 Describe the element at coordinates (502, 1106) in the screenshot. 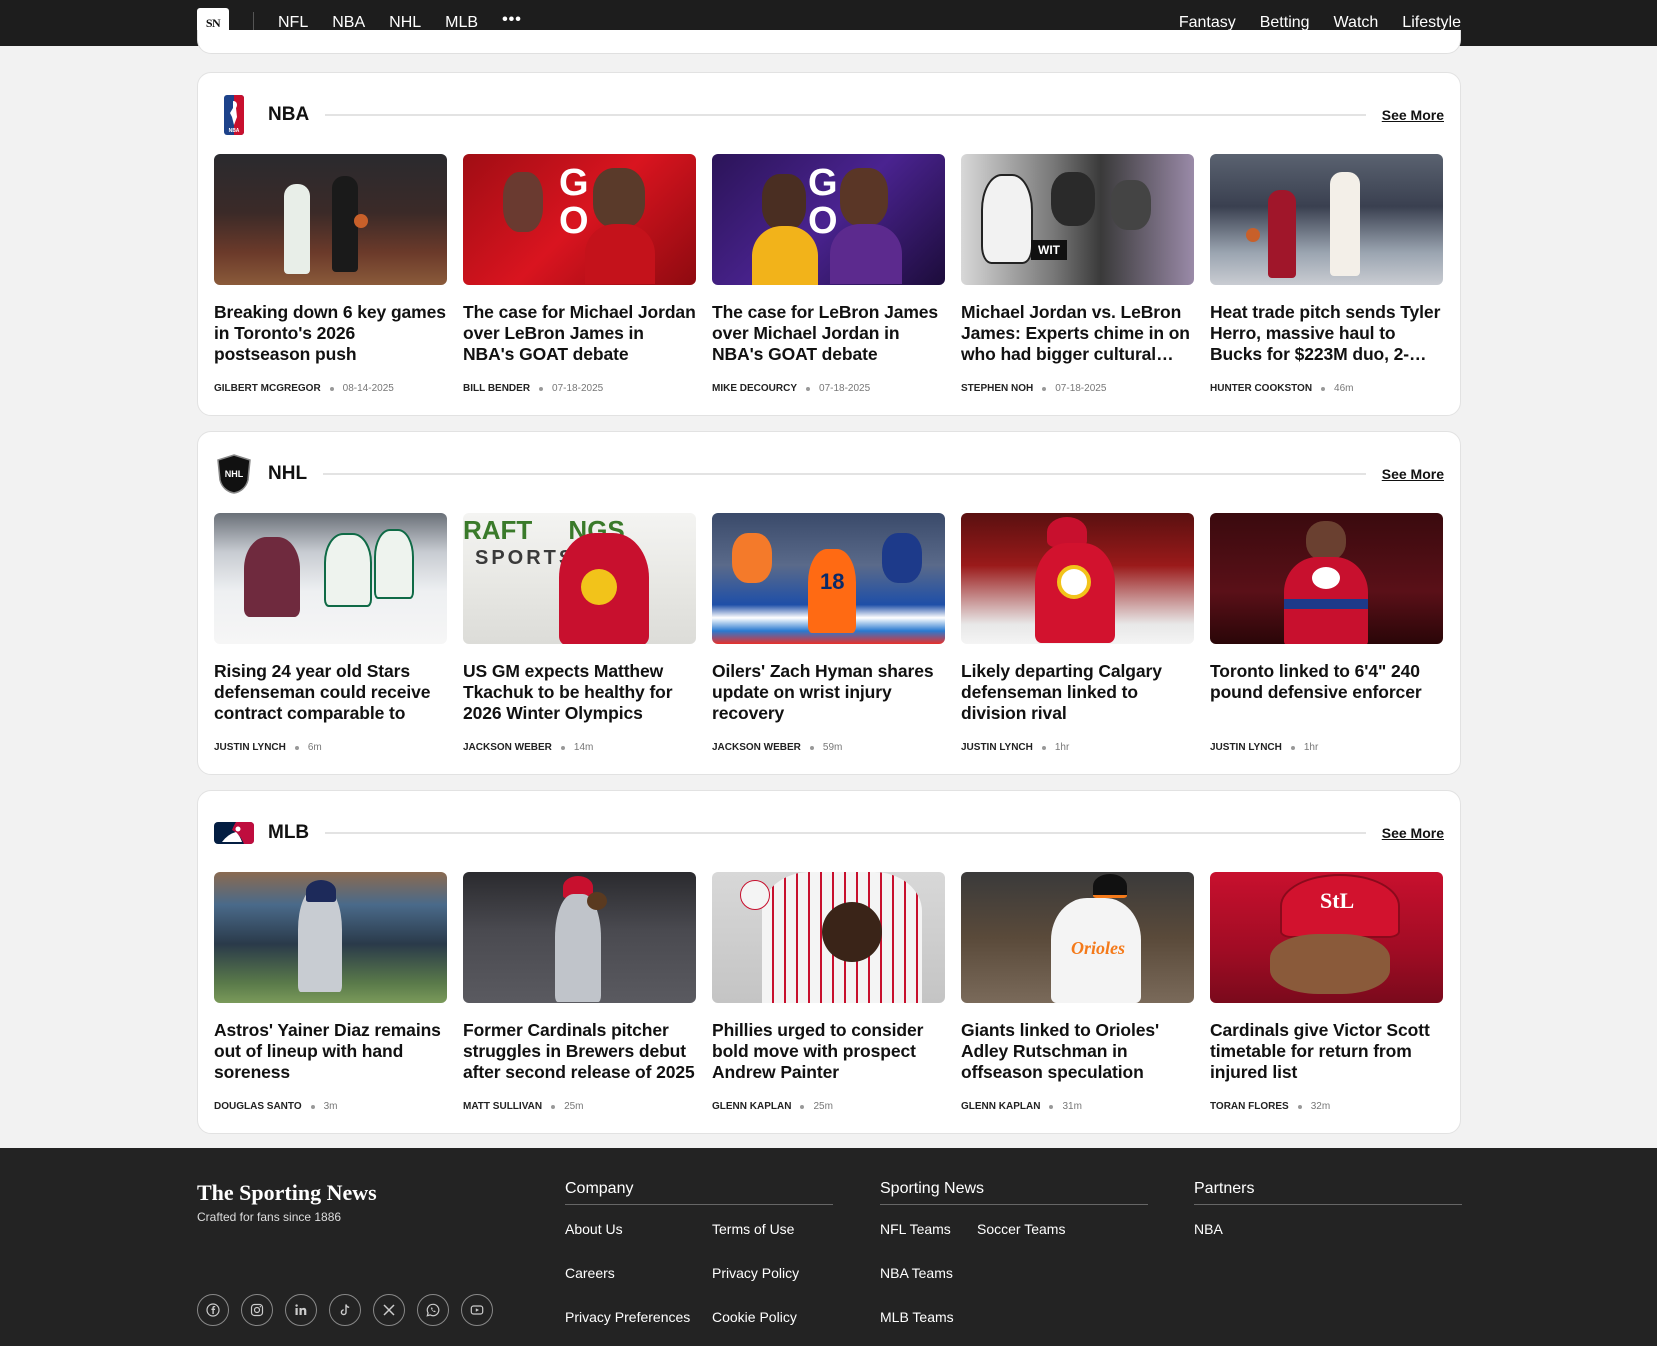

I see `article-author: MATT SULLIVAN` at that location.